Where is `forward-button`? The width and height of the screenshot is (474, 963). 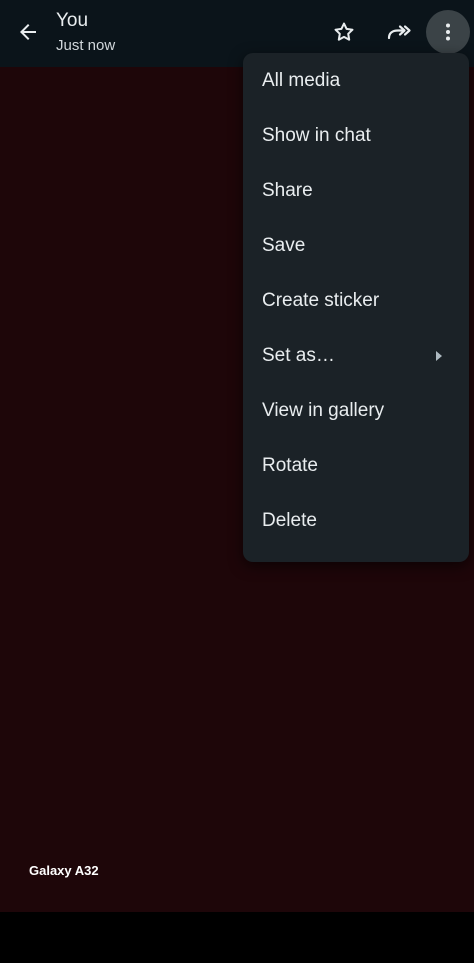
forward-button is located at coordinates (399, 32).